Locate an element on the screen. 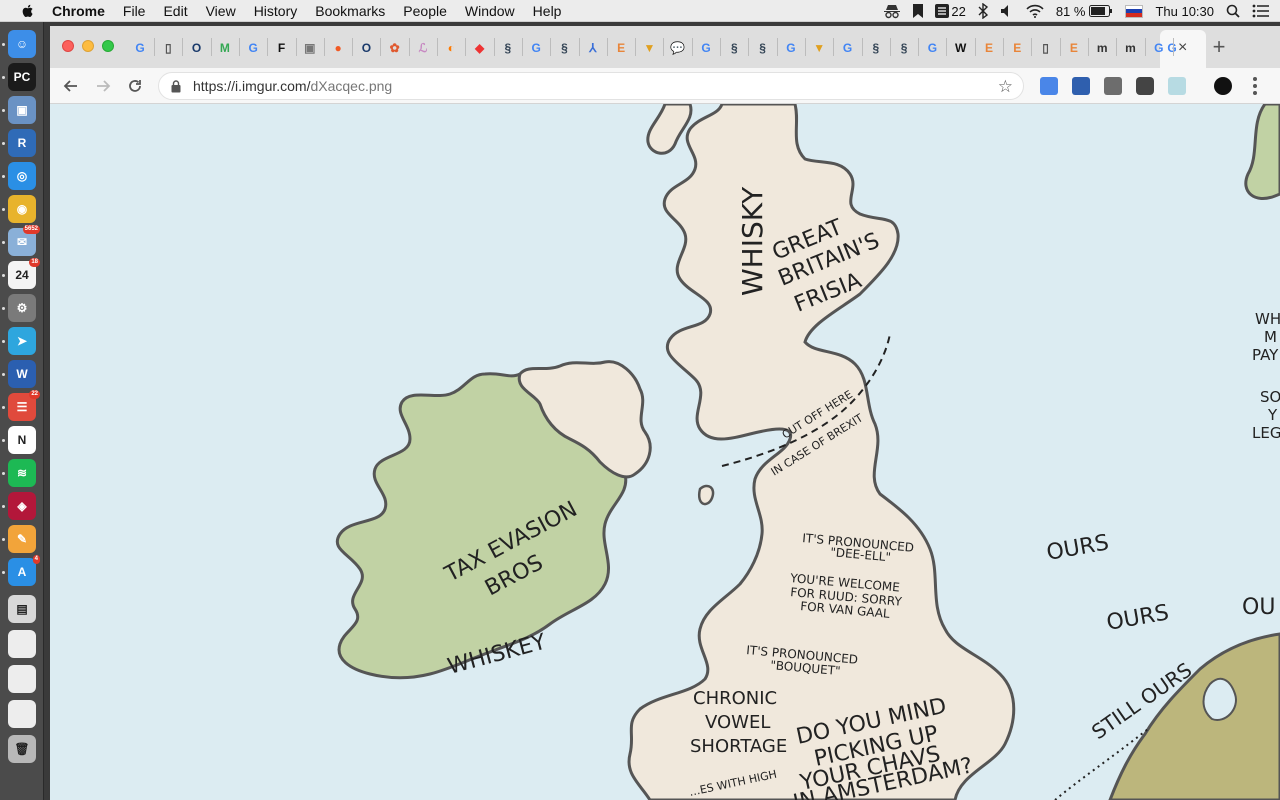  dock-todoist-icon: ☰ 22 is located at coordinates (24, 405).